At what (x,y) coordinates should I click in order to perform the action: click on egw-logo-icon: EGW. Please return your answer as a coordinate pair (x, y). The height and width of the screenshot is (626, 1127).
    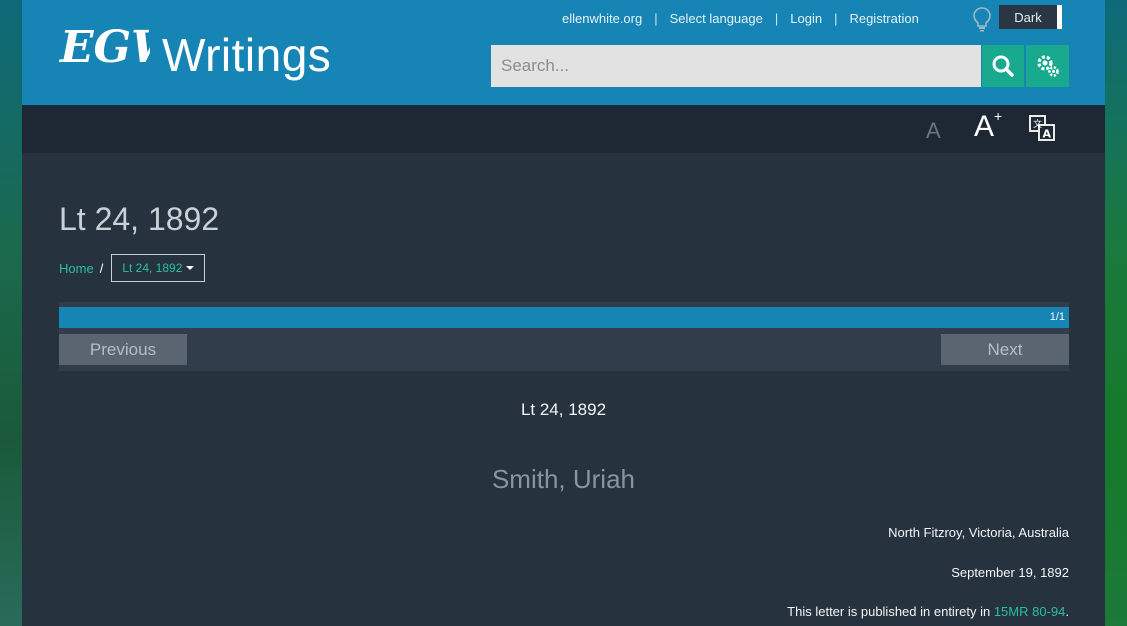
    Looking at the image, I should click on (104, 46).